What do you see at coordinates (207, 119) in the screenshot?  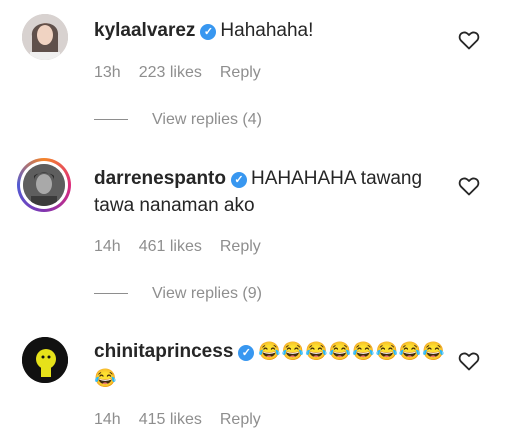 I see `view-replies-label: View replies (4)` at bounding box center [207, 119].